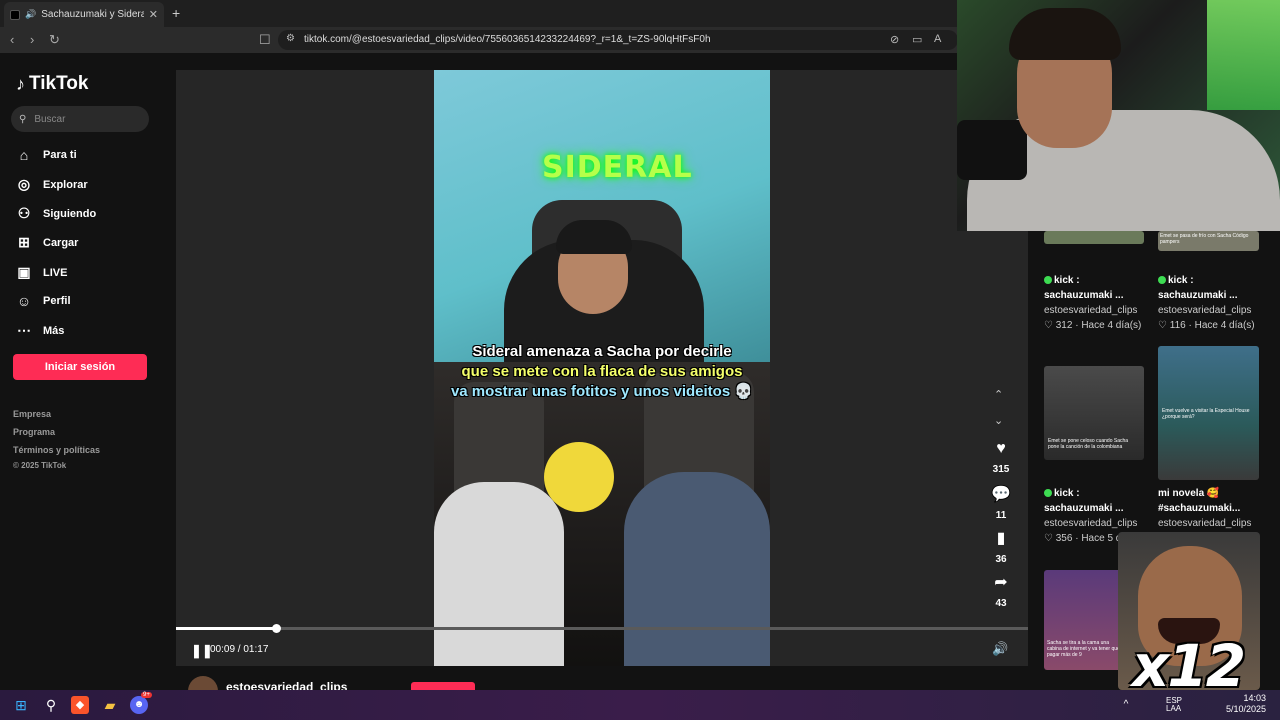 Image resolution: width=1280 pixels, height=720 pixels. Describe the element at coordinates (917, 39) in the screenshot. I see `cast-icon: ▭` at that location.